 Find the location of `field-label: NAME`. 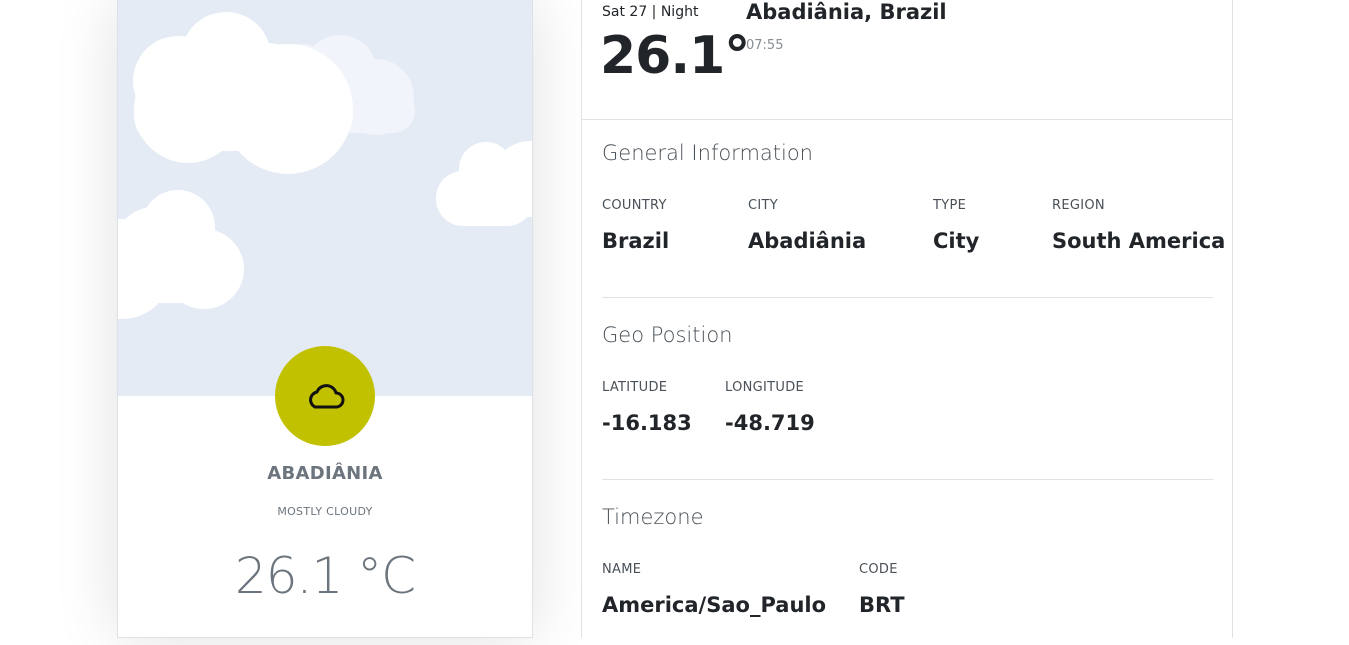

field-label: NAME is located at coordinates (622, 569).